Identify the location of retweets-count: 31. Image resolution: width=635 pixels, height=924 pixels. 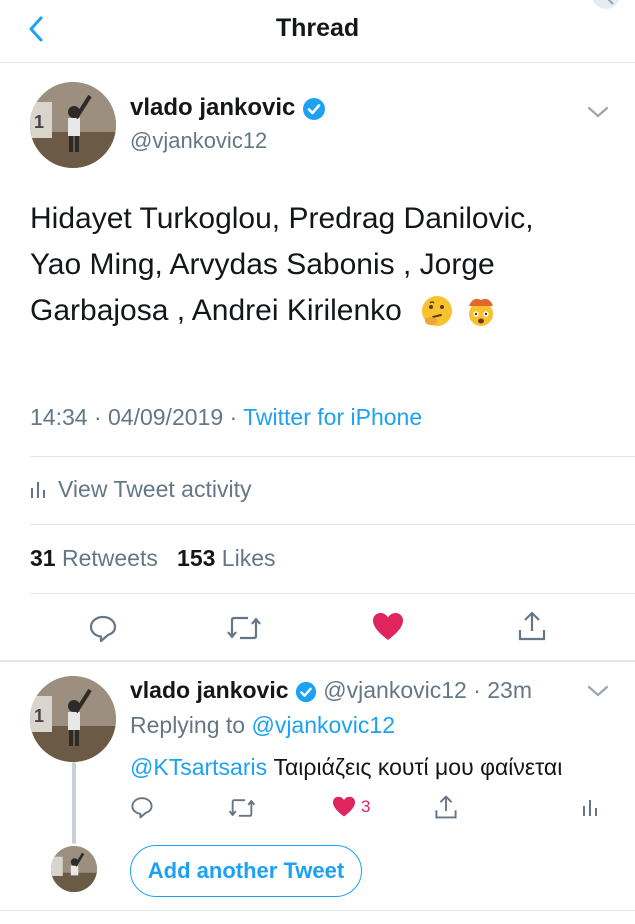
(43, 558).